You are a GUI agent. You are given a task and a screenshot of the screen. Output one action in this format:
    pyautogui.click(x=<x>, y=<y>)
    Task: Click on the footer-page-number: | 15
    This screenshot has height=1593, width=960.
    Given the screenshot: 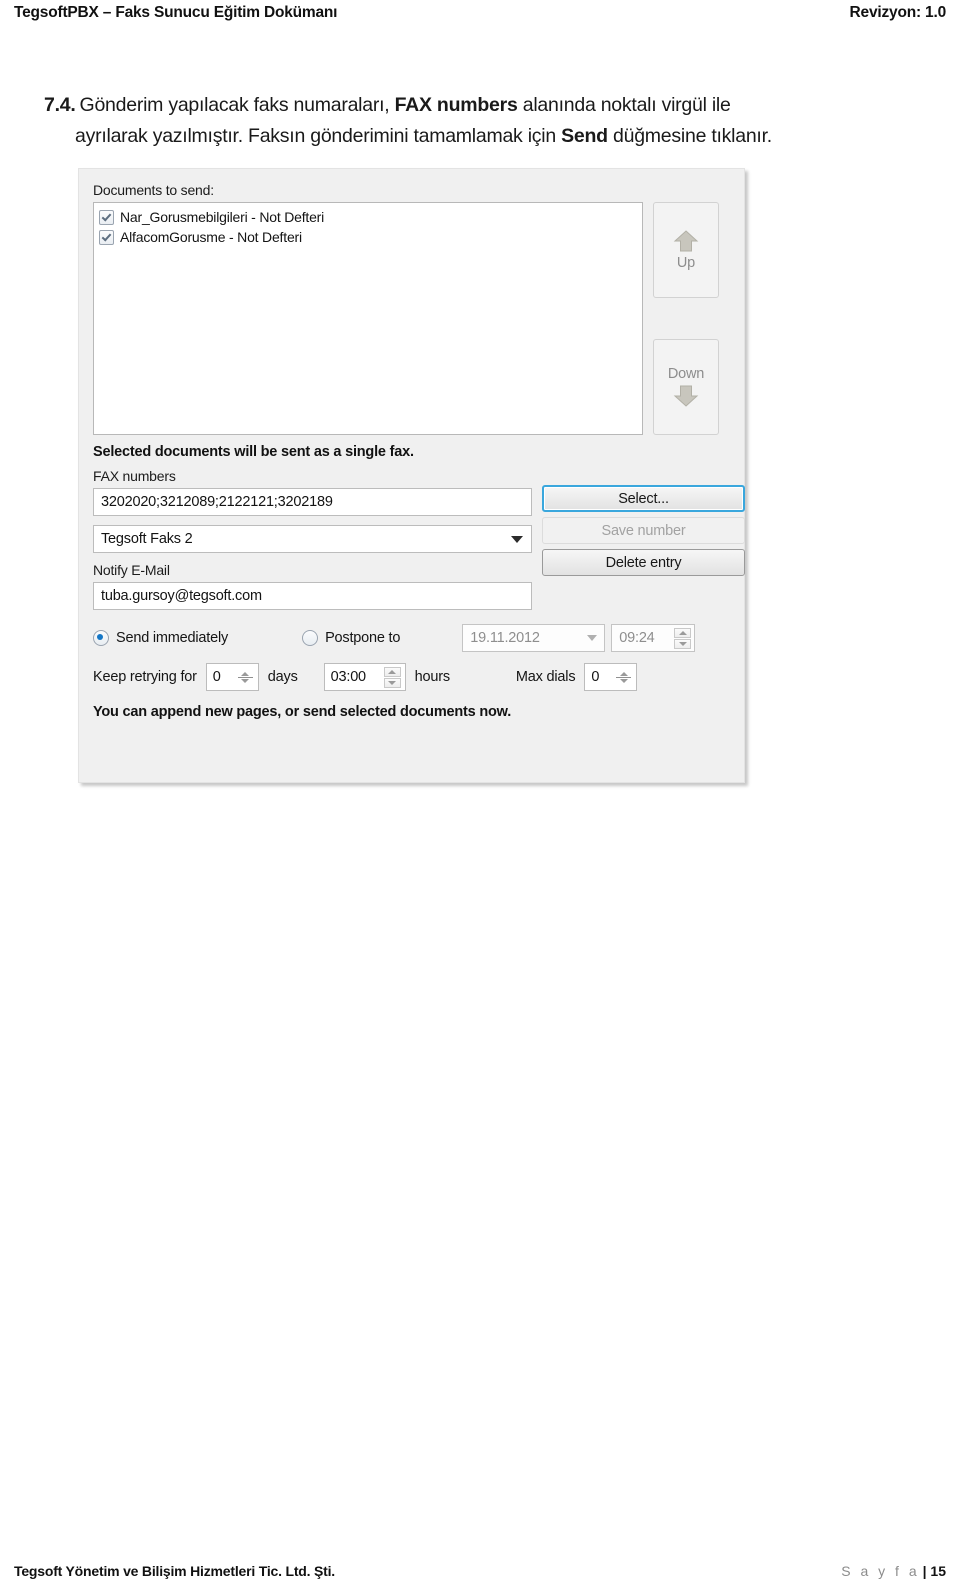 What is the action you would take?
    pyautogui.click(x=934, y=1571)
    